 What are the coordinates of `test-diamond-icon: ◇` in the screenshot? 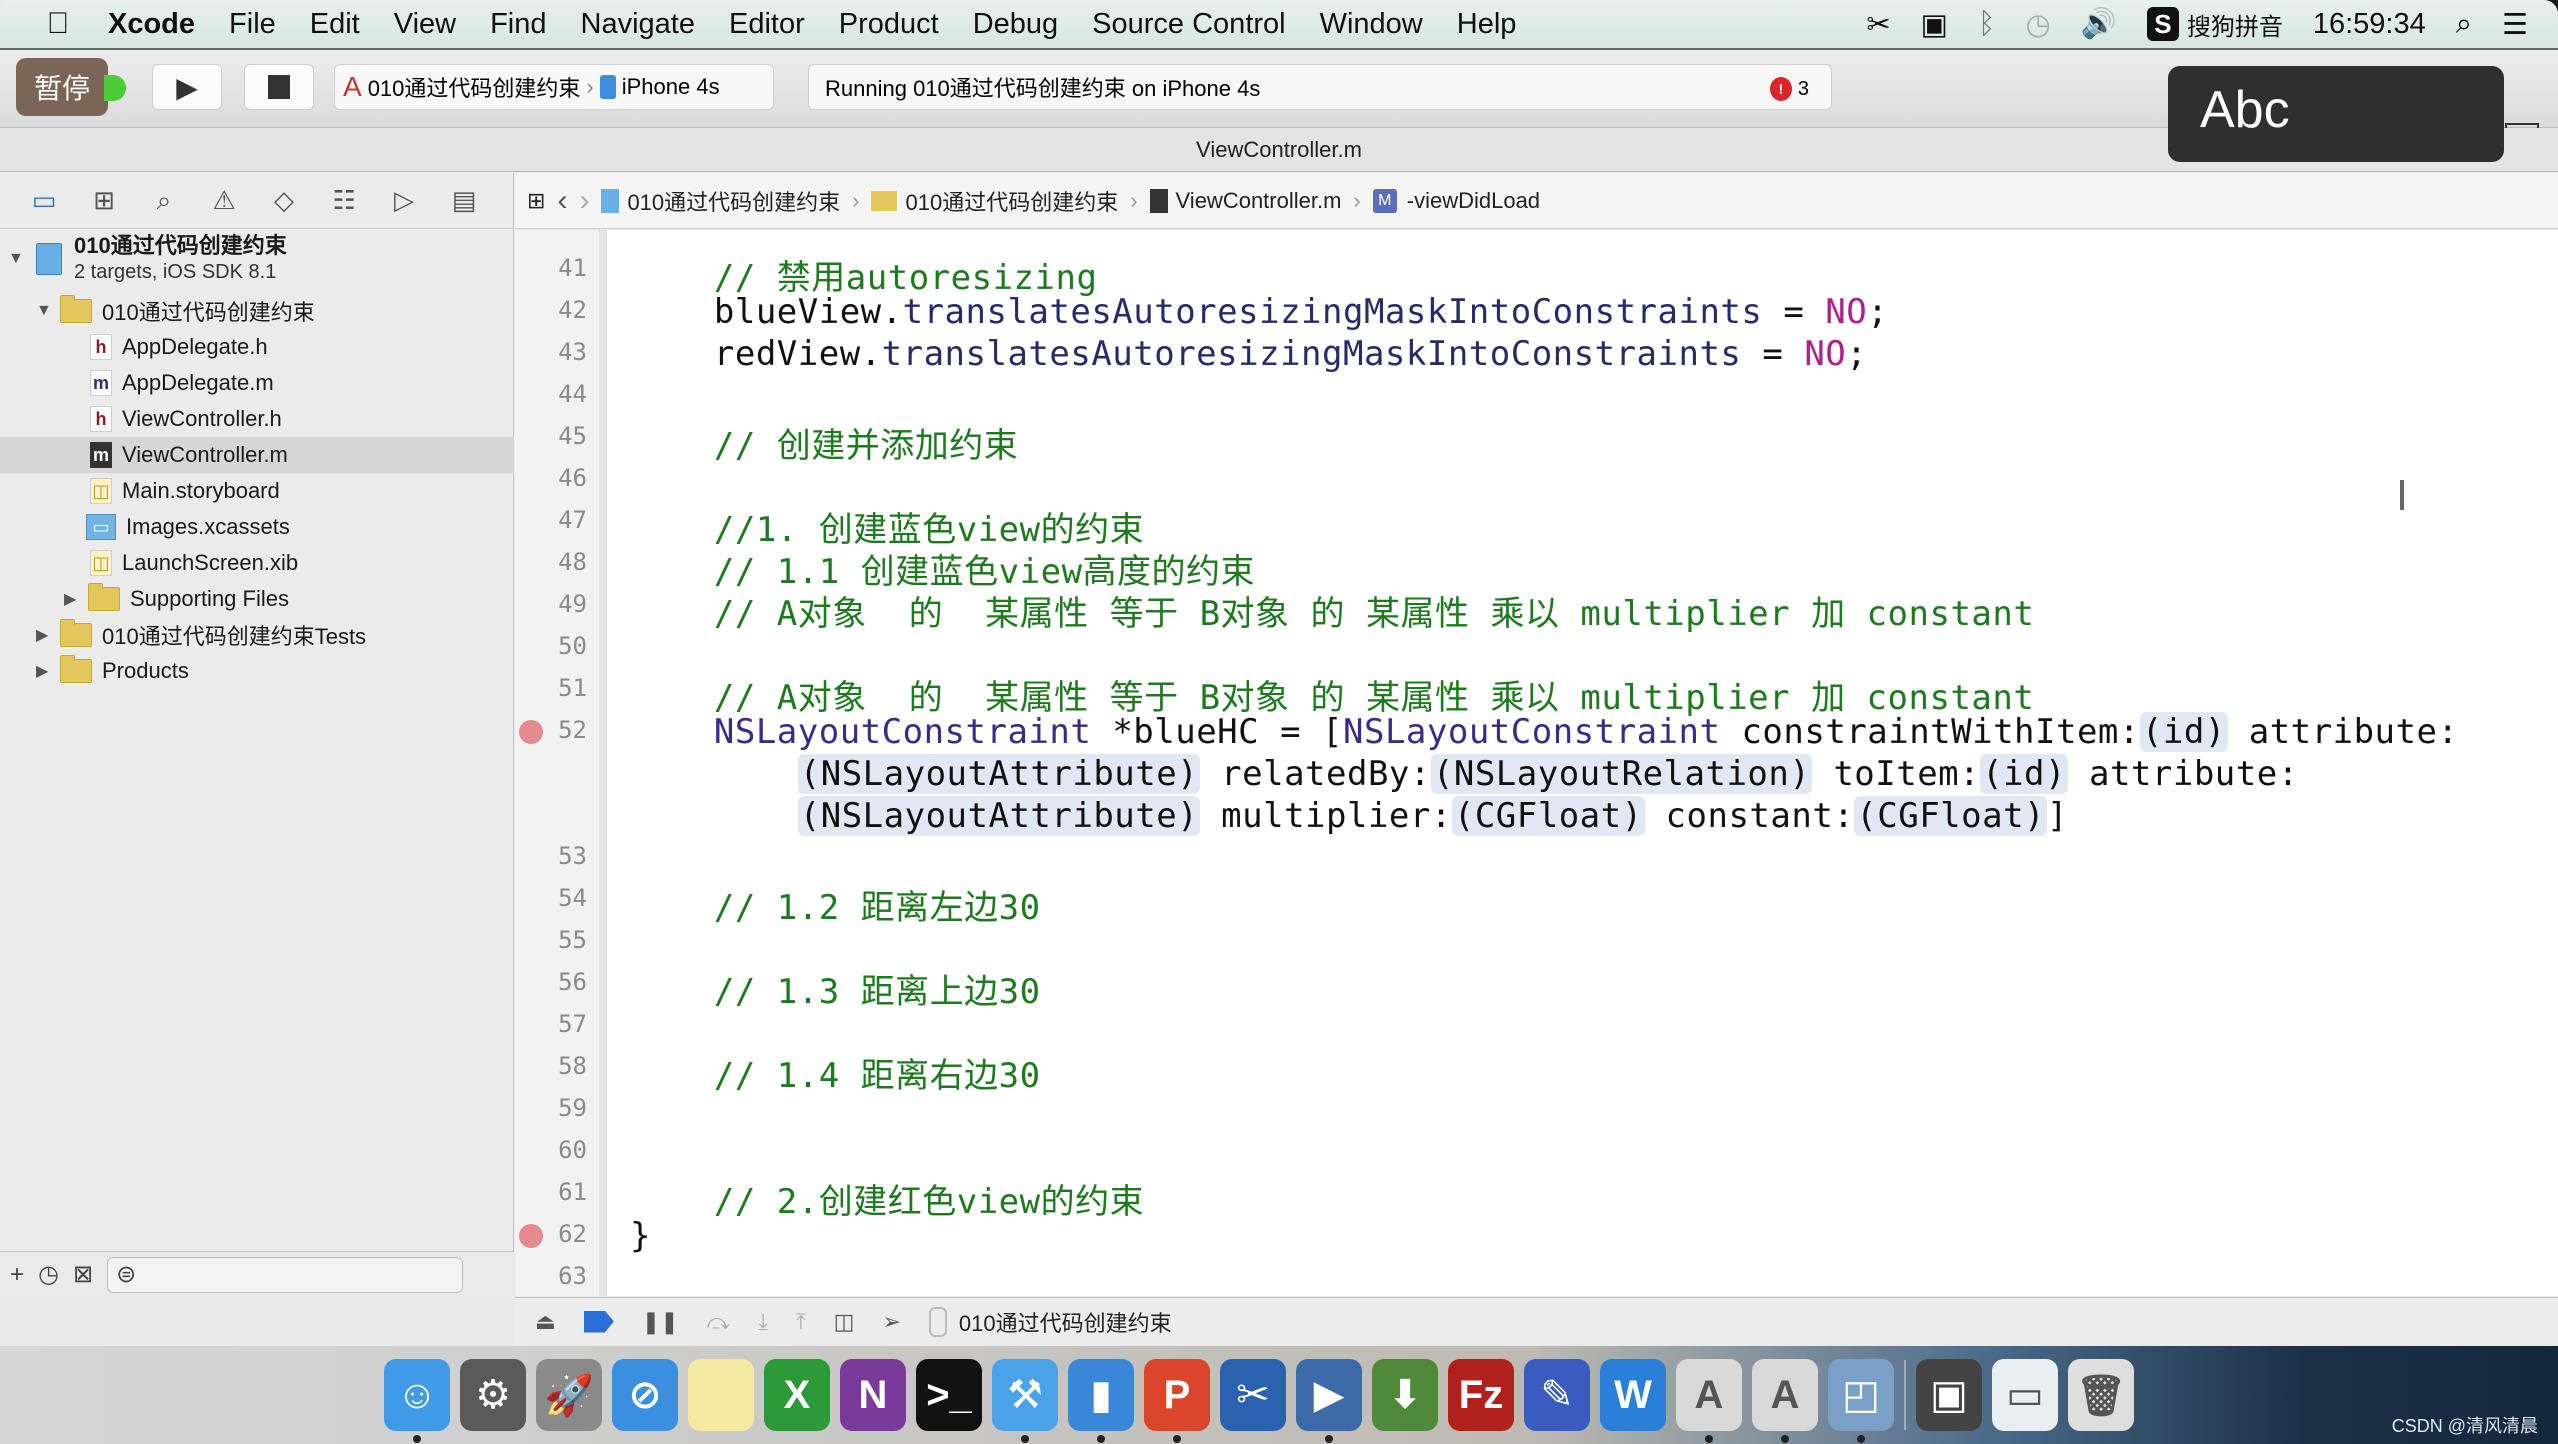 It's located at (284, 201).